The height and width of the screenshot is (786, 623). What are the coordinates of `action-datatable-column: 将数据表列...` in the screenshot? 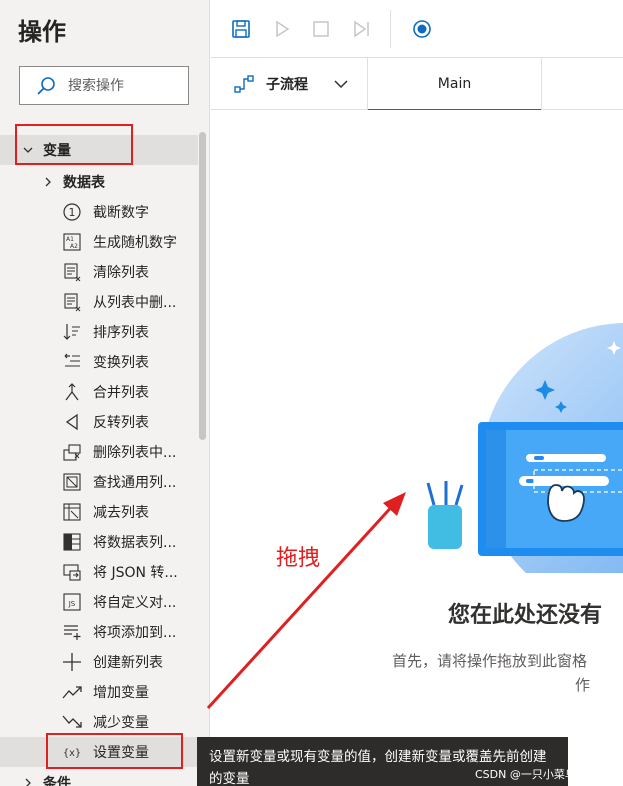 It's located at (99, 542).